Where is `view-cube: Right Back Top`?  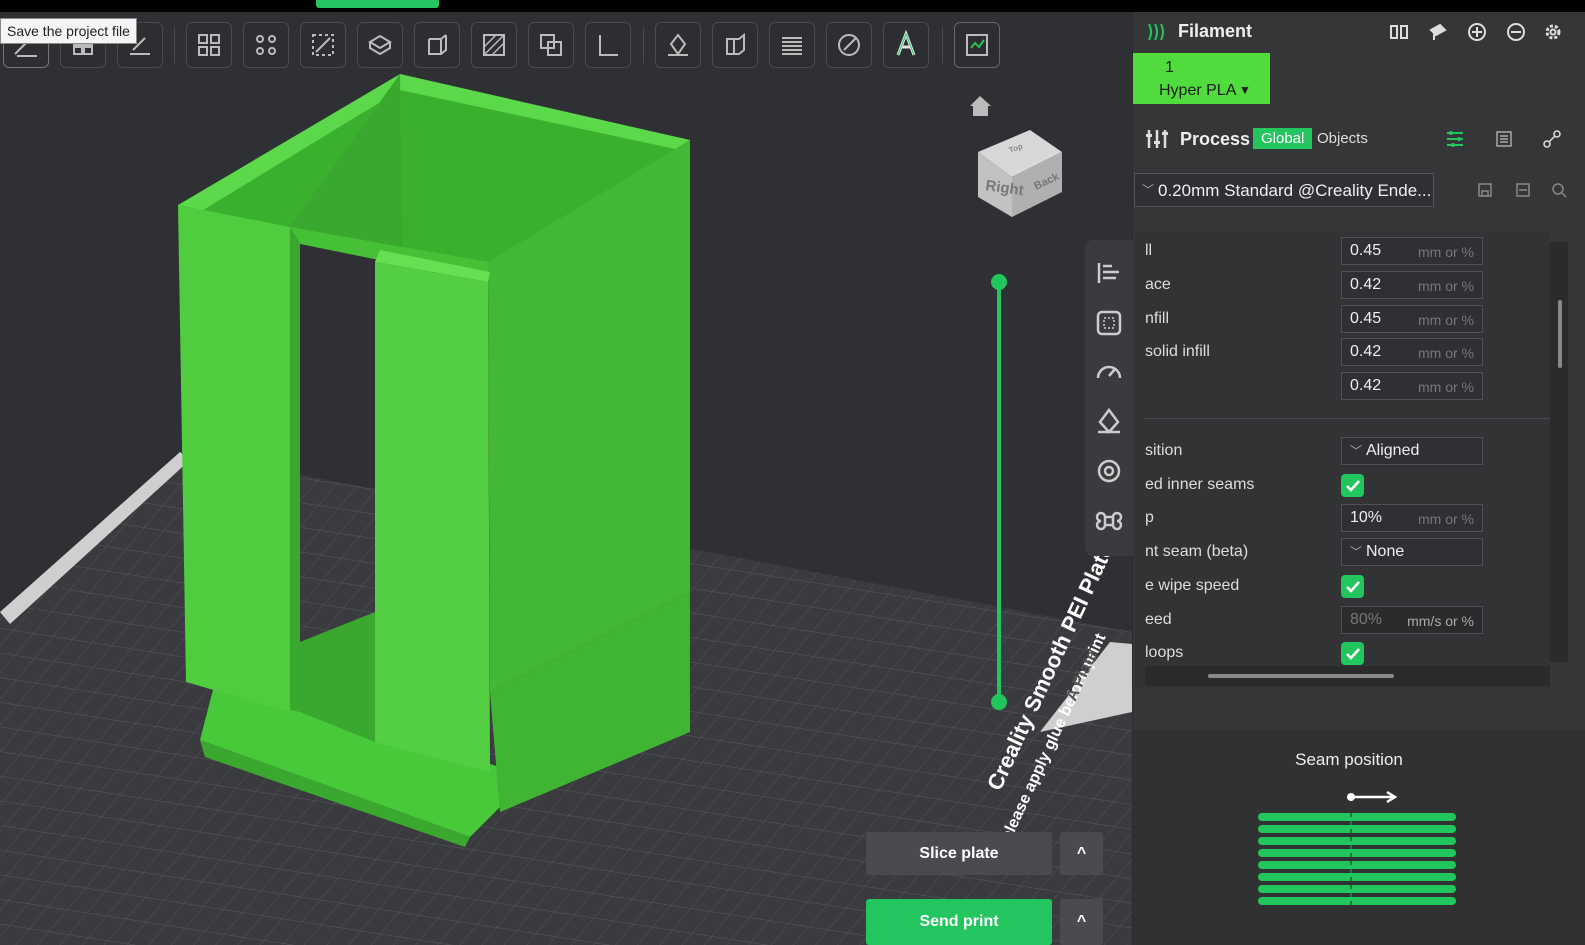 view-cube: Right Back Top is located at coordinates (1020, 173).